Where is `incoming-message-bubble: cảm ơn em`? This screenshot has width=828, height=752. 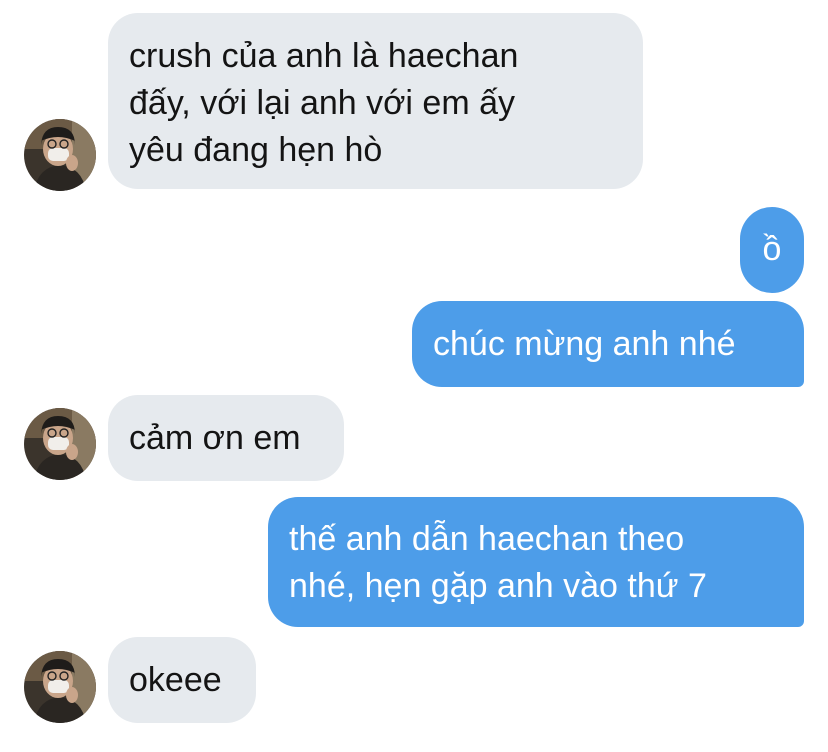 incoming-message-bubble: cảm ơn em is located at coordinates (226, 438).